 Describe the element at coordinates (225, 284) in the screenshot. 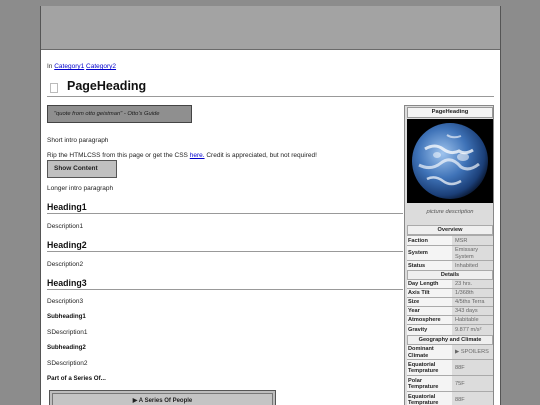

I see `heading-3: Heading3` at that location.